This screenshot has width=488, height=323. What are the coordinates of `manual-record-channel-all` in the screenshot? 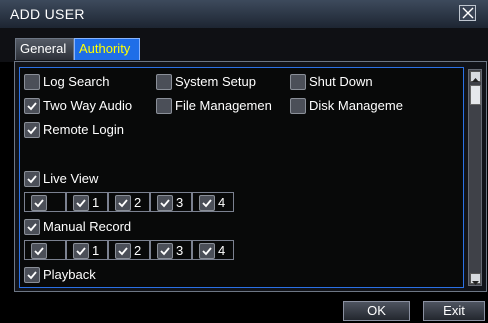 It's located at (45, 250).